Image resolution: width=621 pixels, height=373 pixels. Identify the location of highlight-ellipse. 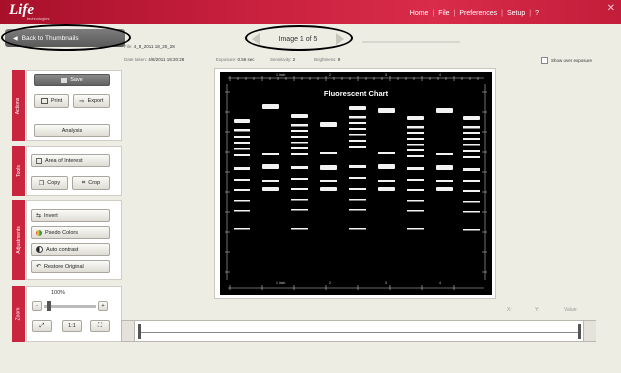
(66, 37).